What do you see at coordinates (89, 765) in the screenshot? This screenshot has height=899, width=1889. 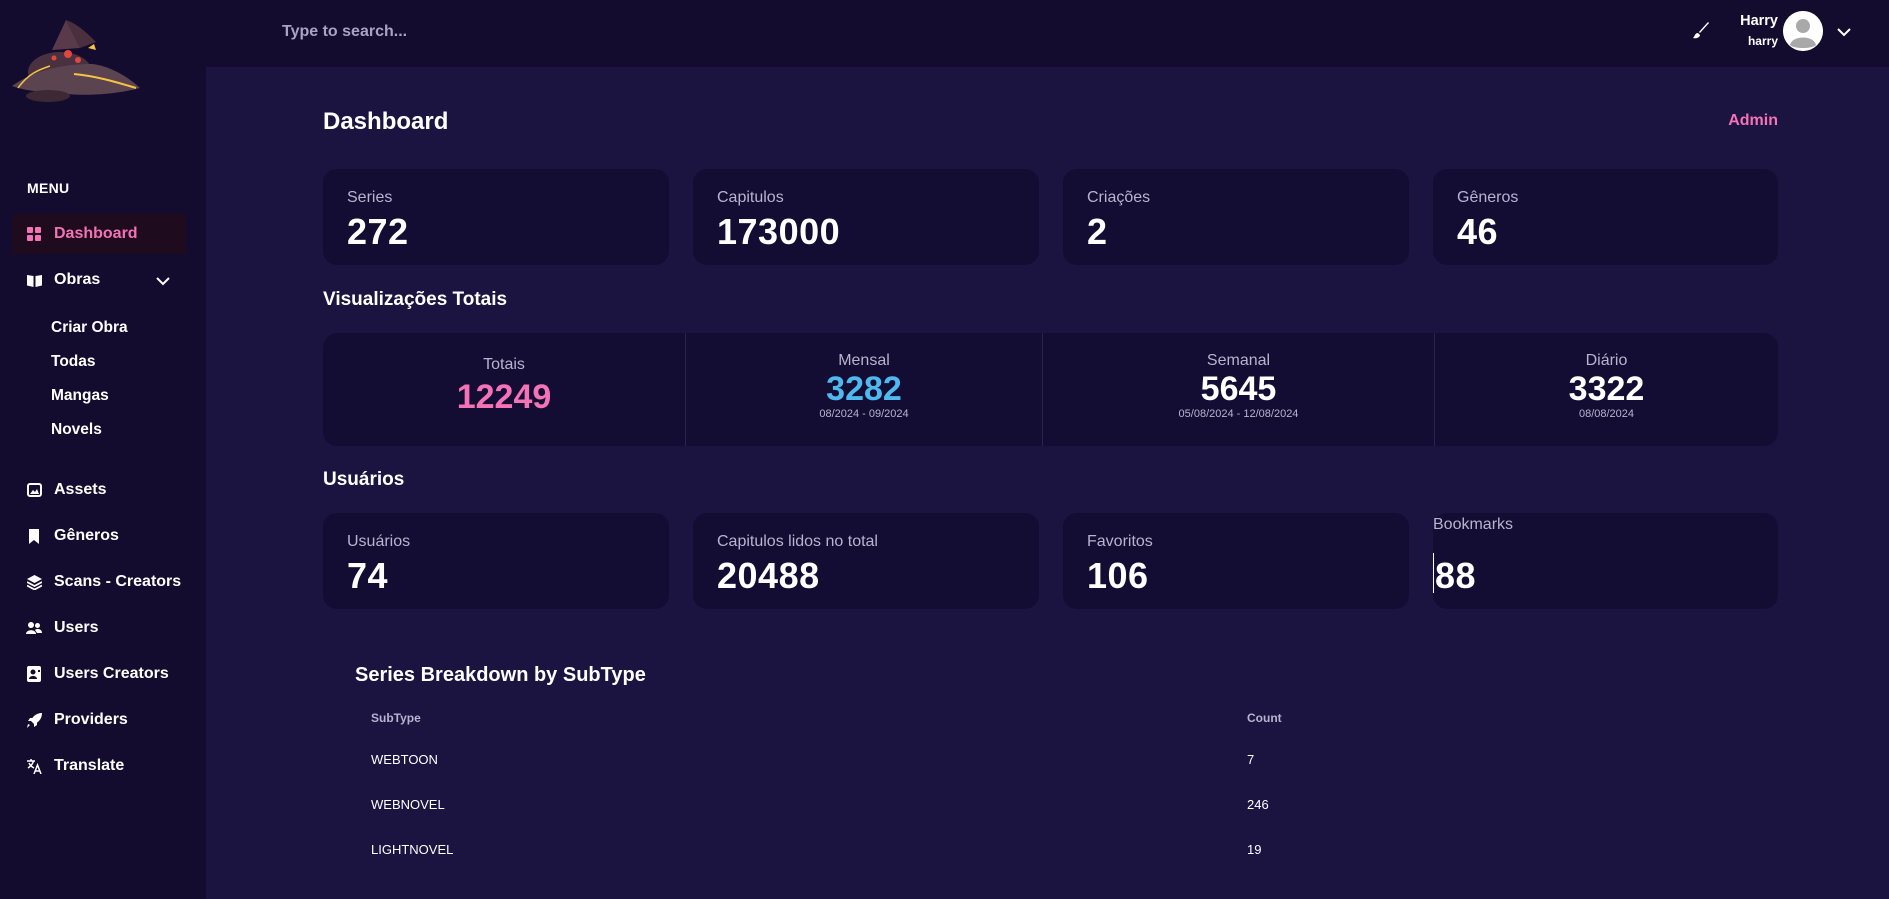 I see `sidebar-item-label: Translate` at bounding box center [89, 765].